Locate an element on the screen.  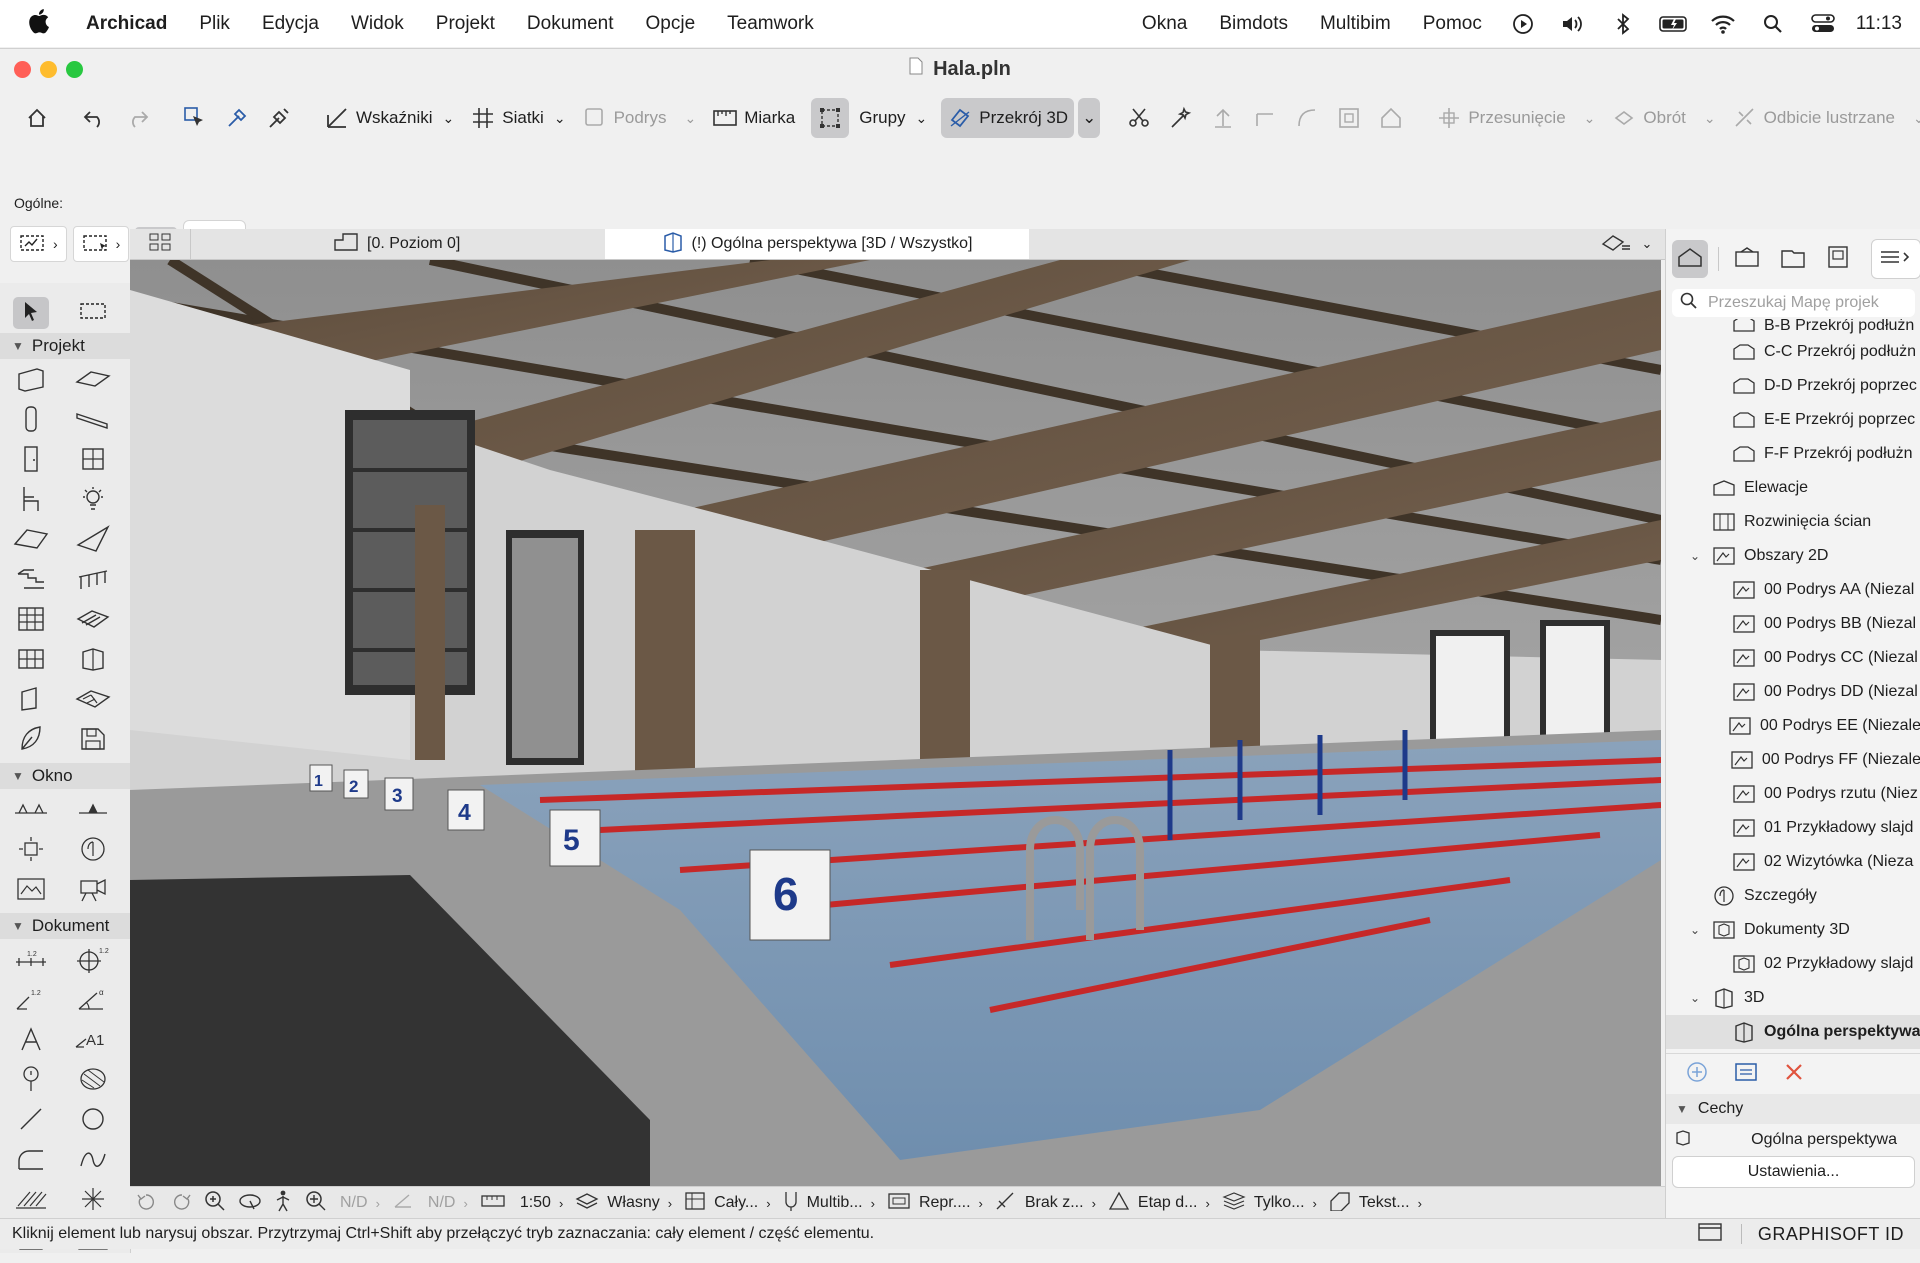
tree-item-selected: Ogólna perspektywa is located at coordinates (1793, 1032).